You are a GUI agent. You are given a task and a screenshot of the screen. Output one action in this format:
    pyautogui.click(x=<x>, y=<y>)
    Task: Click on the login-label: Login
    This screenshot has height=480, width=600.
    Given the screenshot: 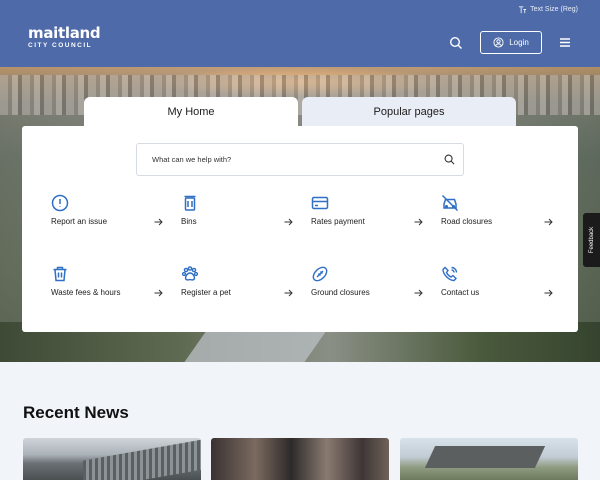 What is the action you would take?
    pyautogui.click(x=519, y=42)
    